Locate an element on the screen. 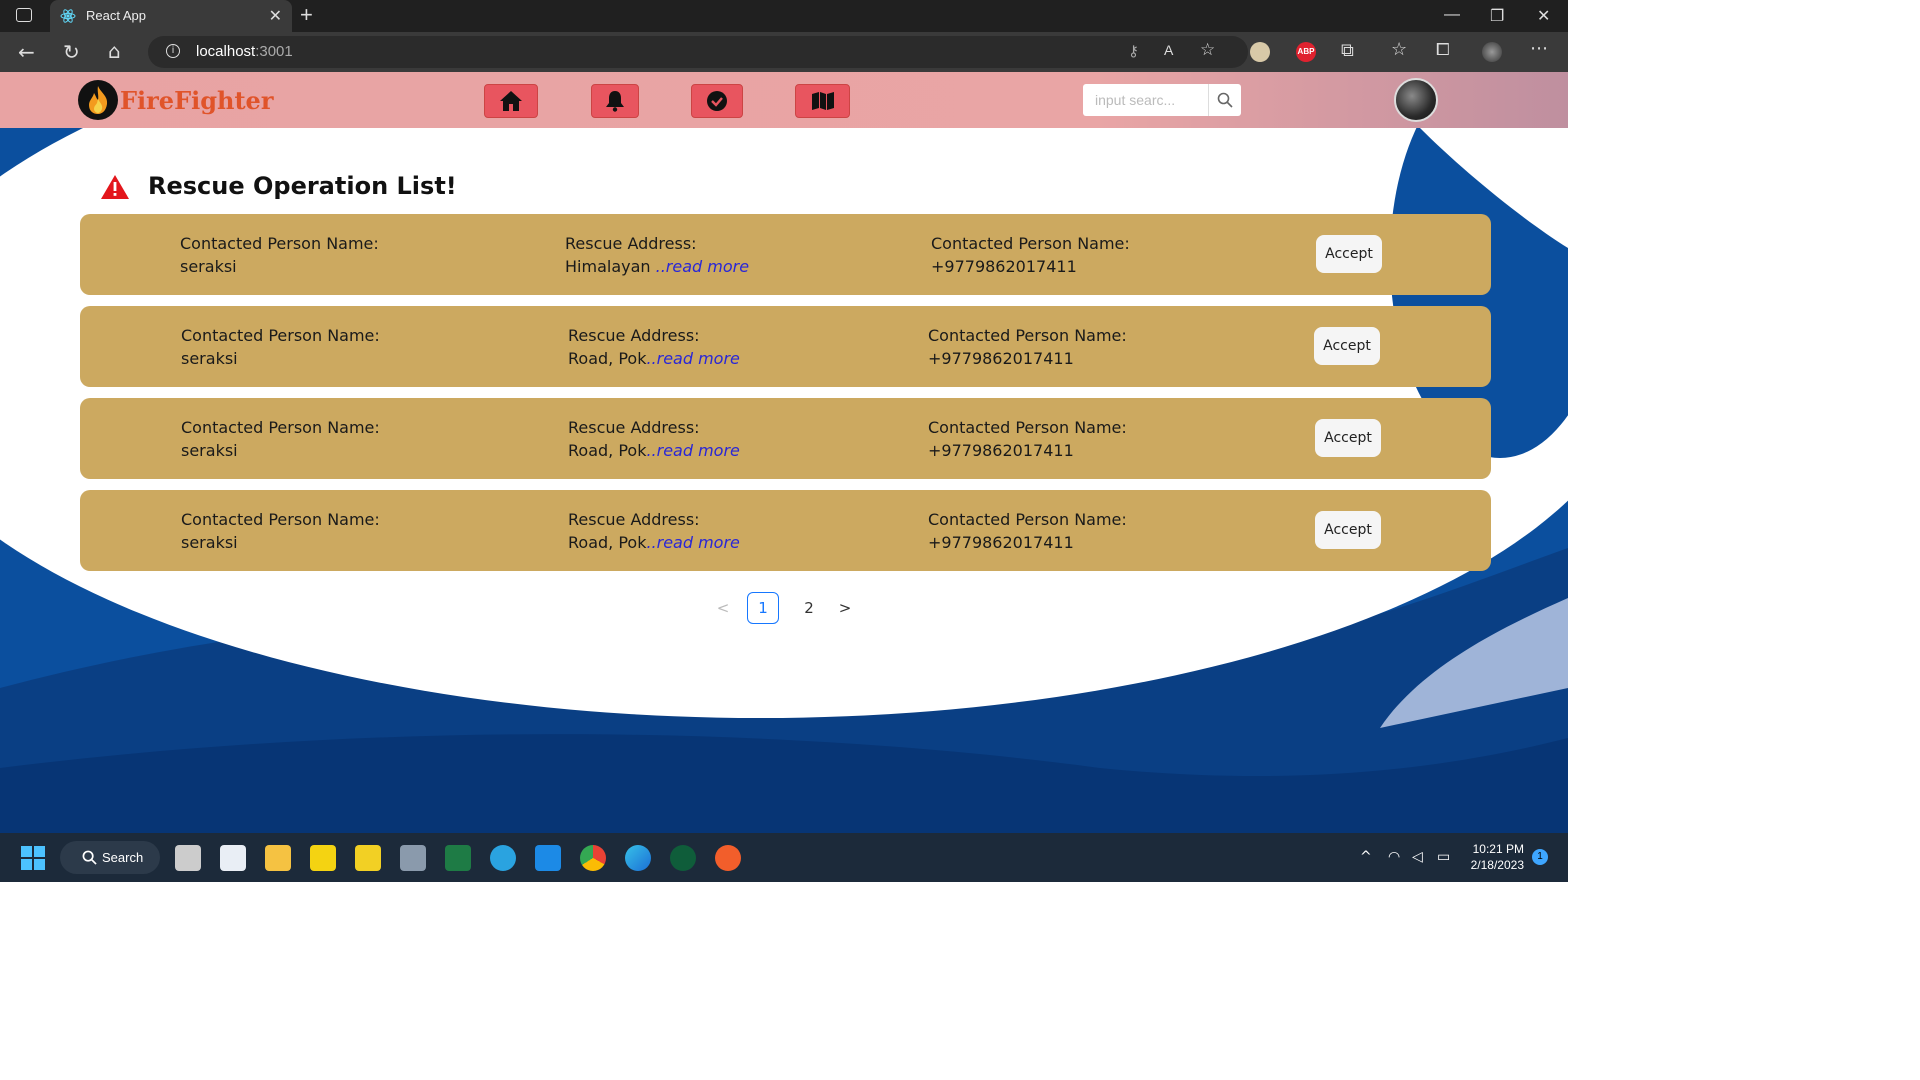  taskbar: Search ^ ◠ ◁ ▭ 10:21 PM 2/18/2023 1 is located at coordinates (784, 857).